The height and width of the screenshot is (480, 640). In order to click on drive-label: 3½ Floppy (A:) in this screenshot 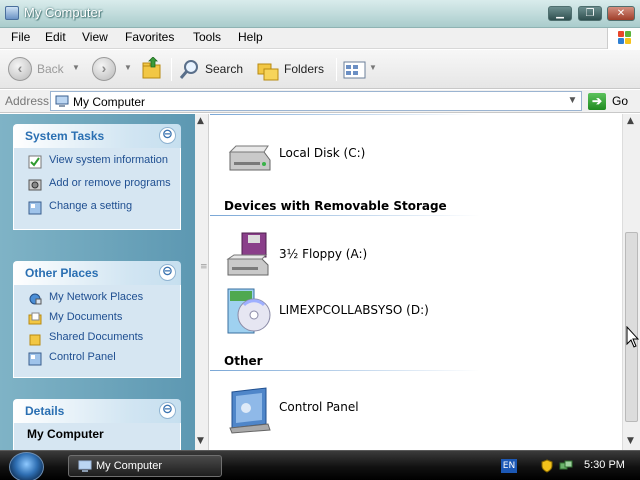, I will do `click(323, 254)`.